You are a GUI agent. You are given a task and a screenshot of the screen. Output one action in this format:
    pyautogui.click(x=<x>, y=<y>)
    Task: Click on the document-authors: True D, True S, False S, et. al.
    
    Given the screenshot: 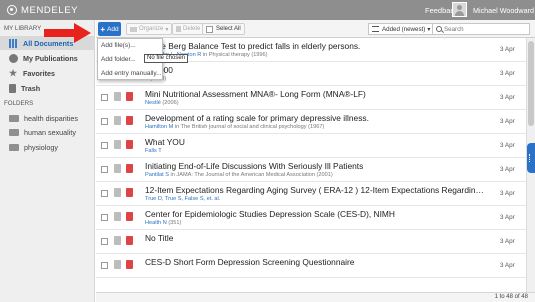 What is the action you would take?
    pyautogui.click(x=182, y=199)
    